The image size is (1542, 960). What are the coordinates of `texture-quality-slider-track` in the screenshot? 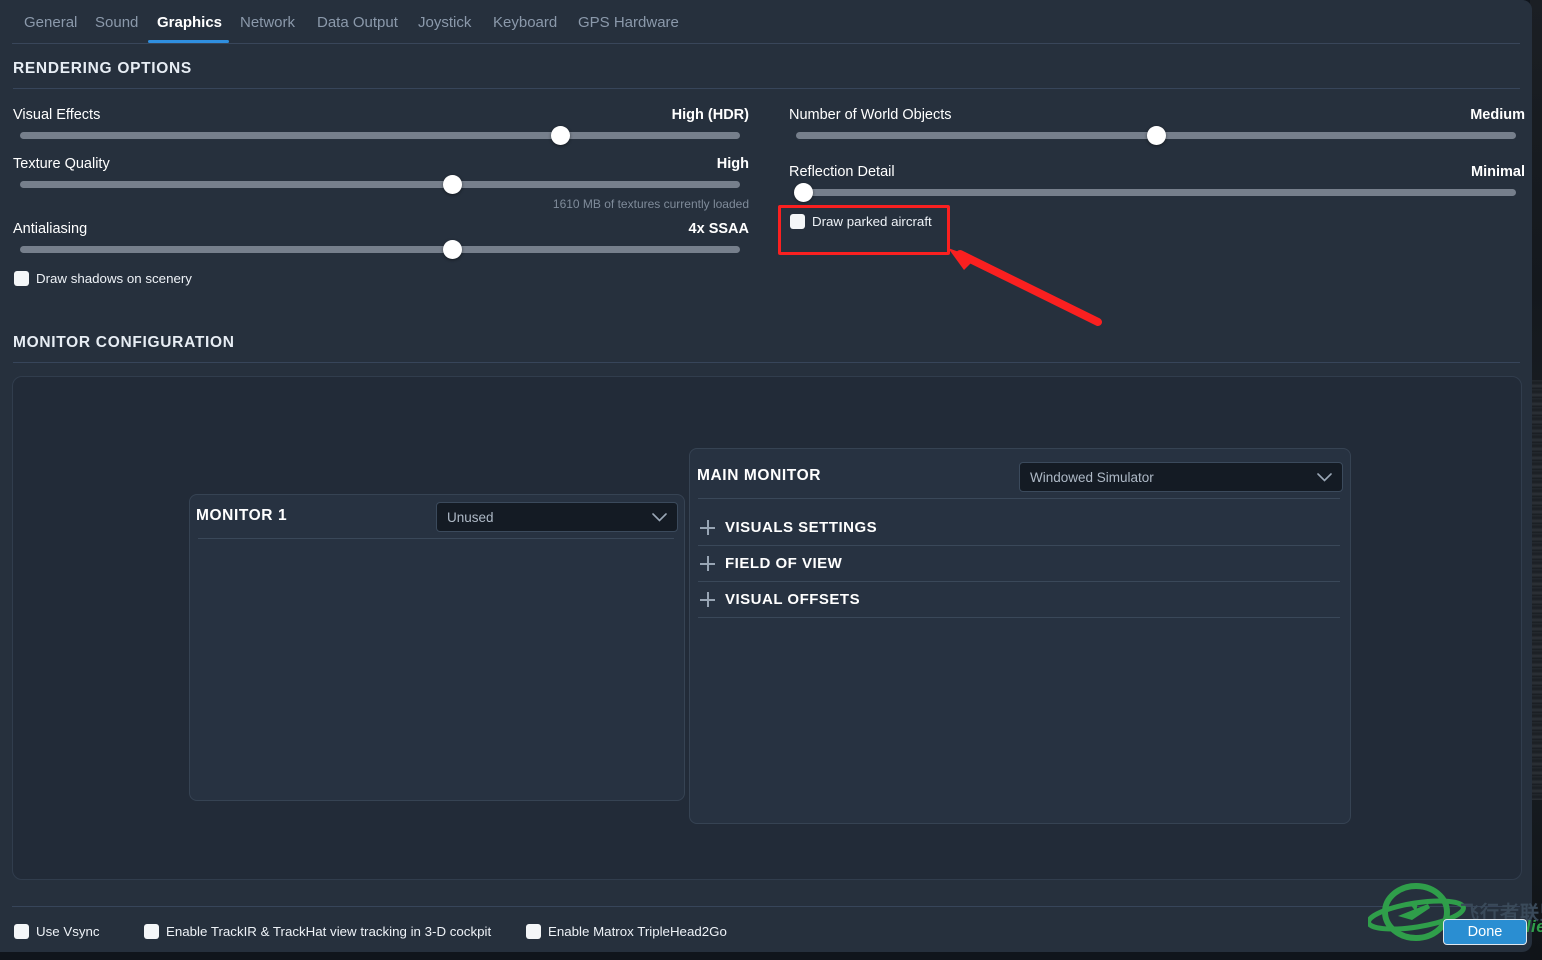 It's located at (380, 184).